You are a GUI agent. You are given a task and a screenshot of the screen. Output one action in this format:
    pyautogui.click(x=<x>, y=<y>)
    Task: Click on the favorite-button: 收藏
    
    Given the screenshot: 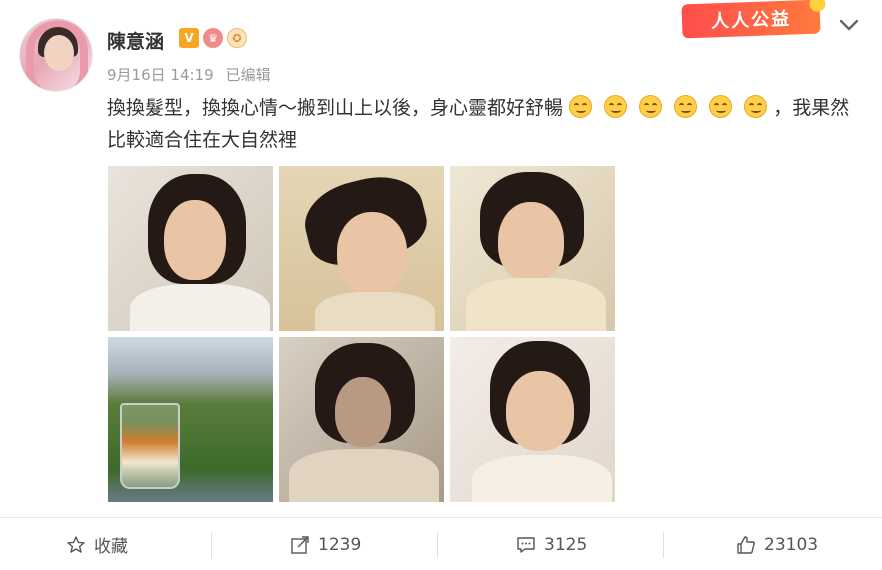 What is the action you would take?
    pyautogui.click(x=97, y=544)
    